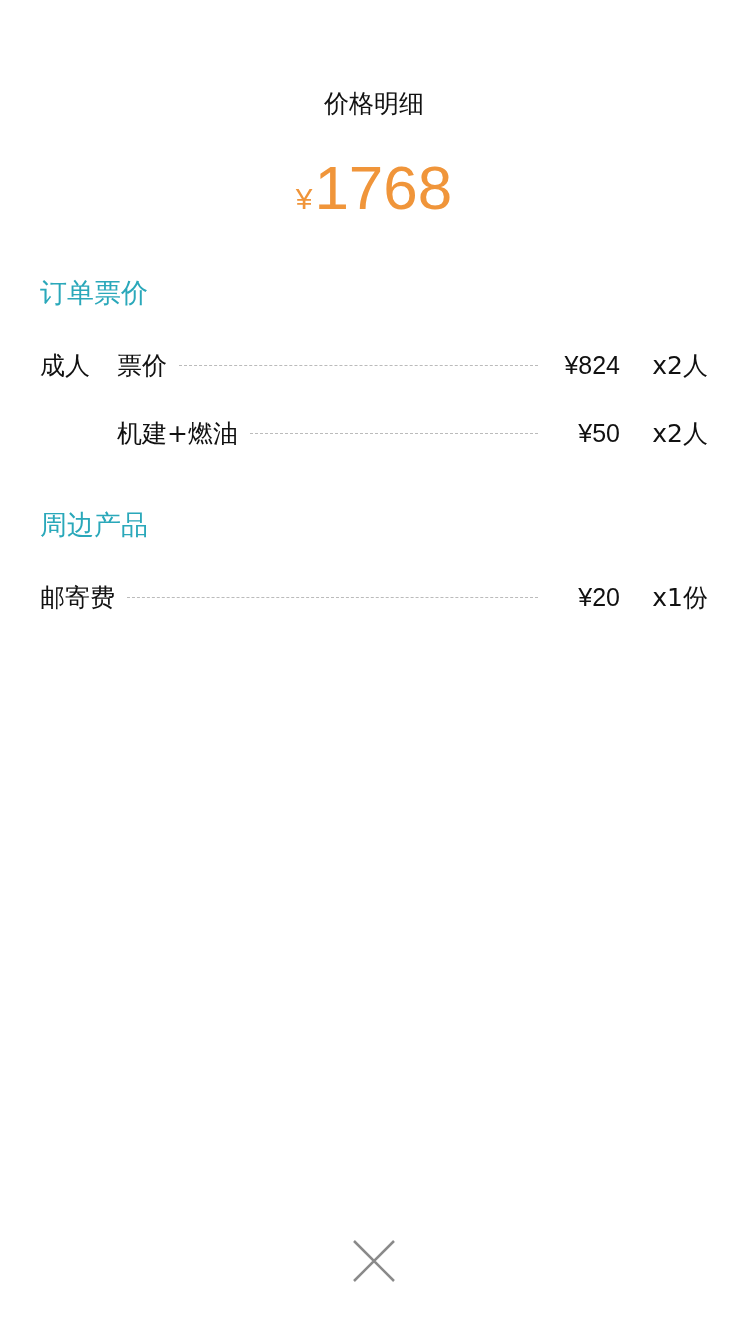 Image resolution: width=750 pixels, height=1334 pixels. What do you see at coordinates (94, 525) in the screenshot?
I see `section-title: 周边产品` at bounding box center [94, 525].